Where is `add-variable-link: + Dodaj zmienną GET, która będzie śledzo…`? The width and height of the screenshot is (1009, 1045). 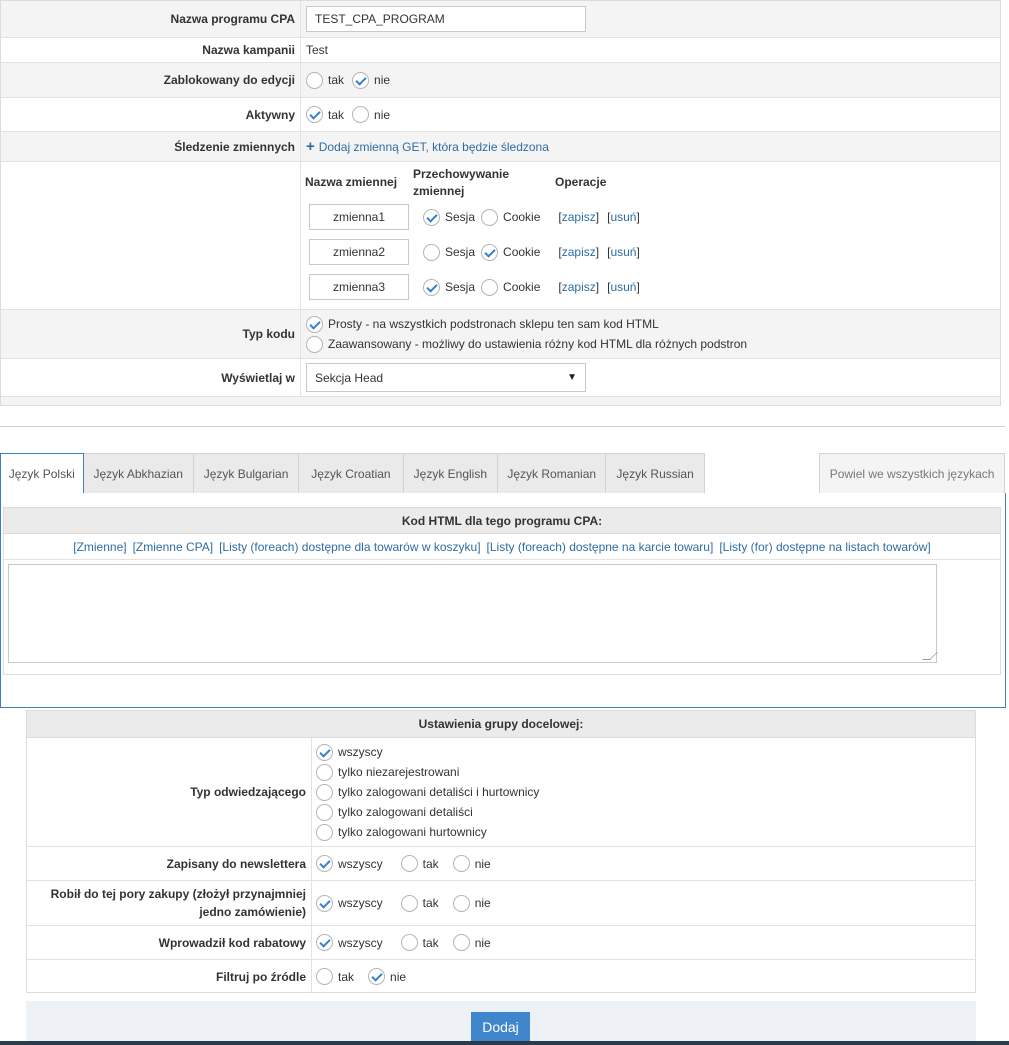
add-variable-link: + Dodaj zmienną GET, która będzie śledzo… is located at coordinates (427, 146).